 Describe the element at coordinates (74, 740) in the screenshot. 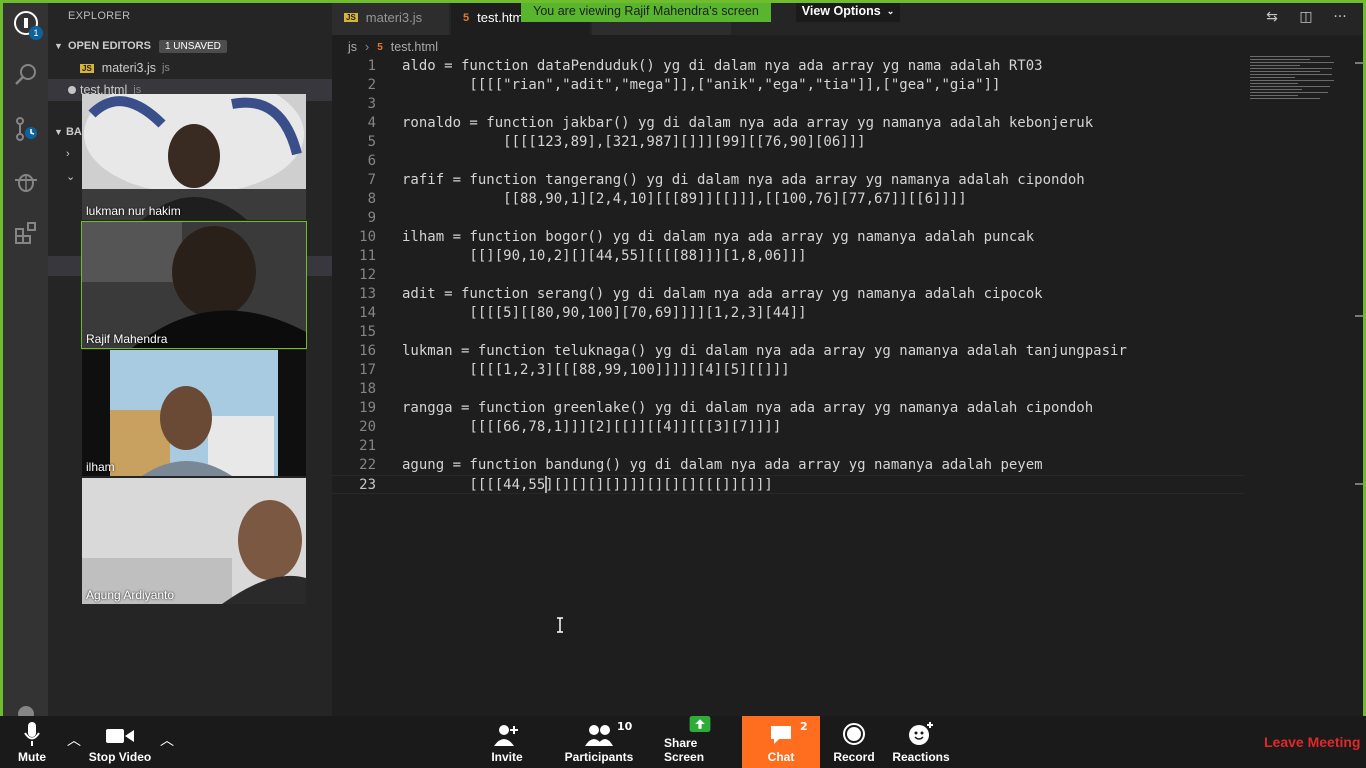

I see `audio-options-chevron-up-icon: ︿` at that location.